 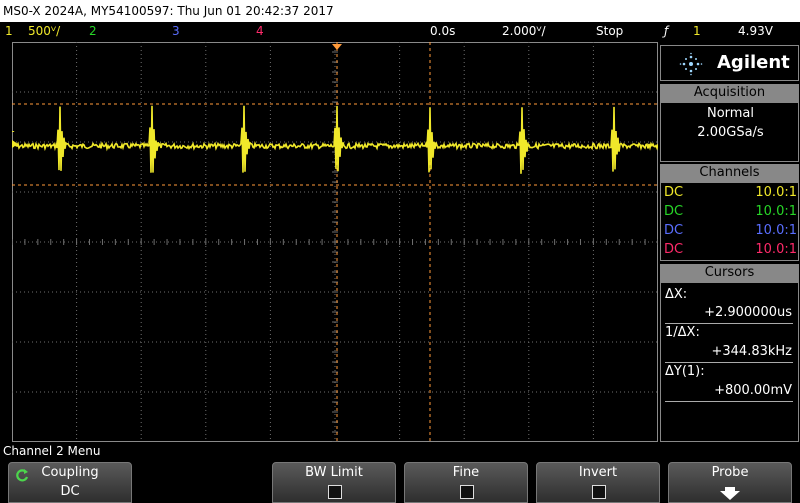 What do you see at coordinates (666, 31) in the screenshot?
I see `trigger-edge-icon: ƒ` at bounding box center [666, 31].